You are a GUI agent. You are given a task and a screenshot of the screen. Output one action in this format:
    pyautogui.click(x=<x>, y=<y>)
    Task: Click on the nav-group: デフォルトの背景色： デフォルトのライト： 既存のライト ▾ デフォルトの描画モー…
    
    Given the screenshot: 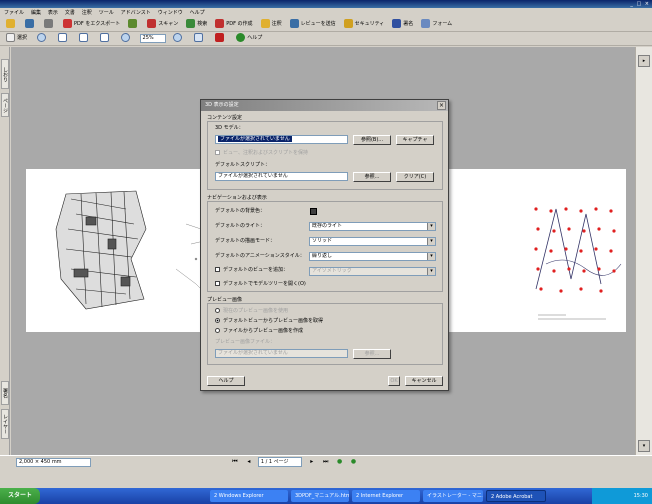 What is the action you would take?
    pyautogui.click(x=325, y=246)
    